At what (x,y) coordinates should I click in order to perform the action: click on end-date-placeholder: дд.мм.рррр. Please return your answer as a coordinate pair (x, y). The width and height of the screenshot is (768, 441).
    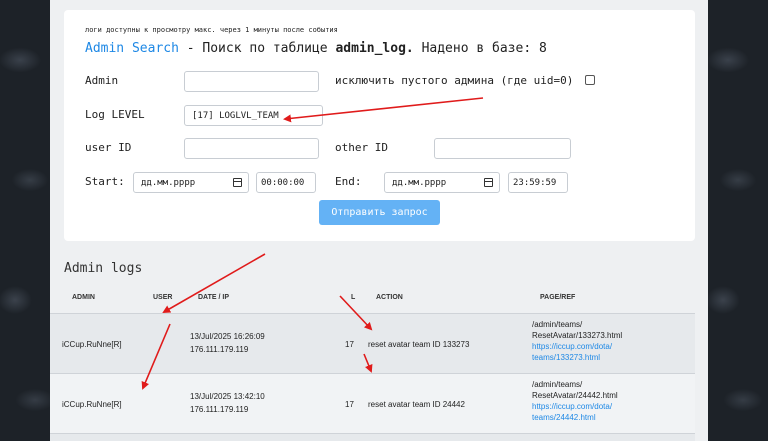
    Looking at the image, I should click on (419, 182).